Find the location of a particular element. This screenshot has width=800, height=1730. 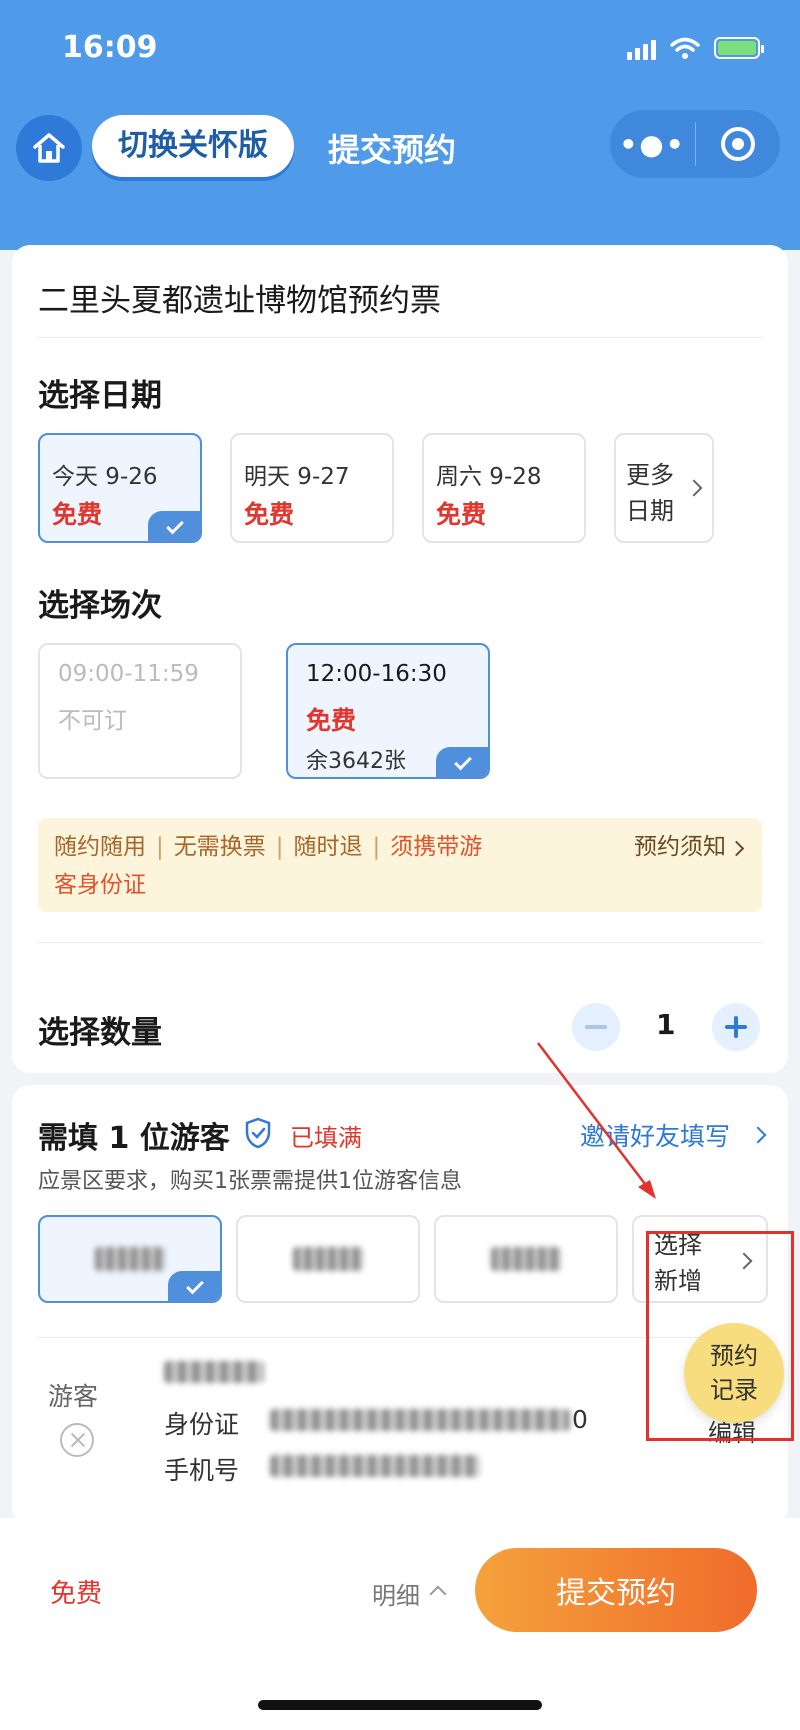

close-target-button is located at coordinates (738, 144).